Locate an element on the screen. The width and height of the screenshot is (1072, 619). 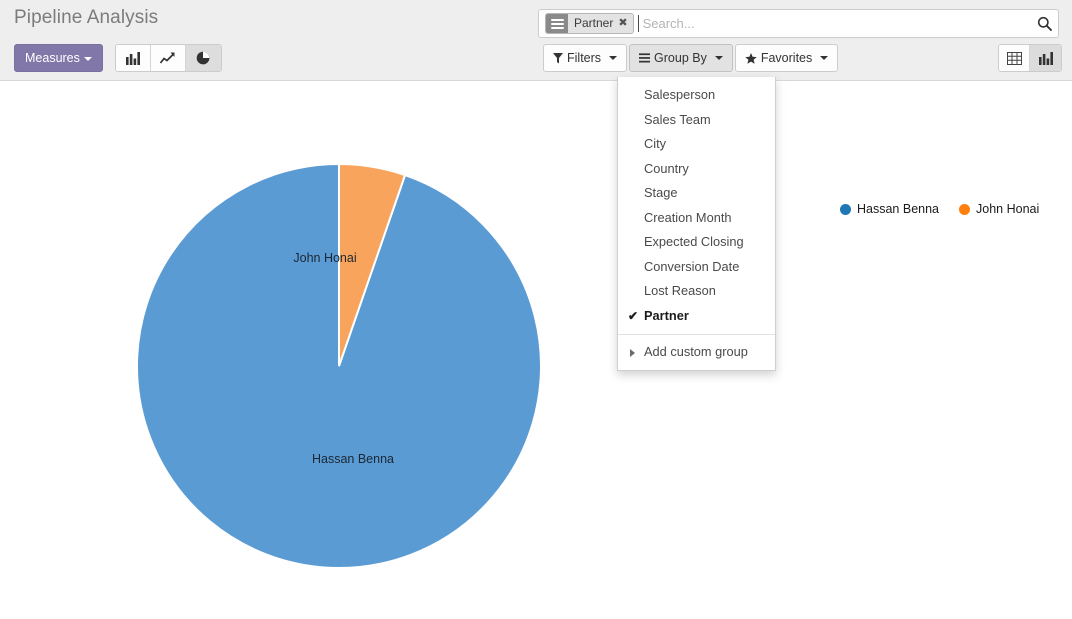
search-facet-label: Partner is located at coordinates (593, 23).